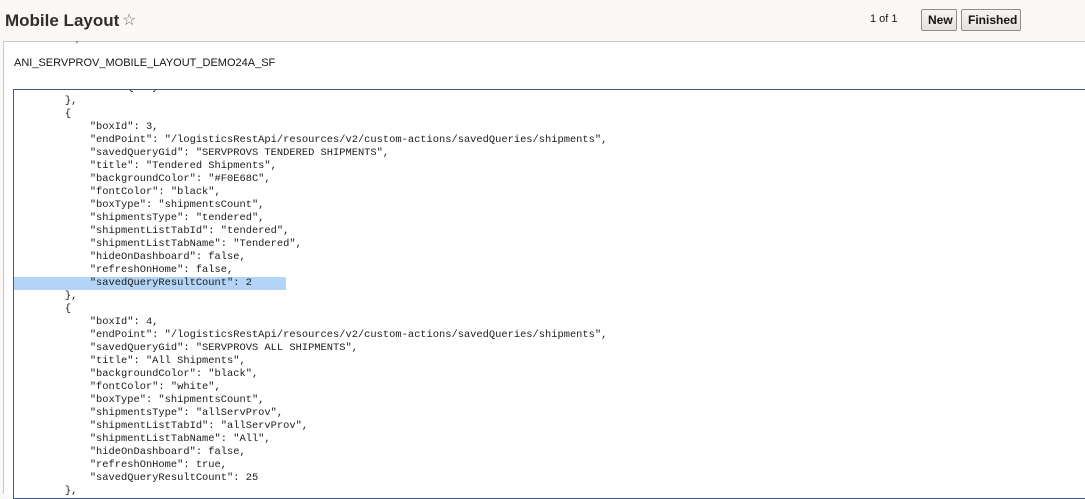  Describe the element at coordinates (143, 179) in the screenshot. I see `code-line: "backgroundColor": "#F0E68C",` at that location.